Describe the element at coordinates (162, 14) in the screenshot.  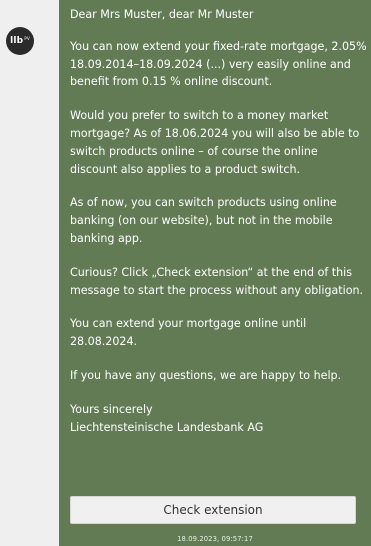
I see `message-greeting: Dear Mrs Muster, dear Mr Muster` at that location.